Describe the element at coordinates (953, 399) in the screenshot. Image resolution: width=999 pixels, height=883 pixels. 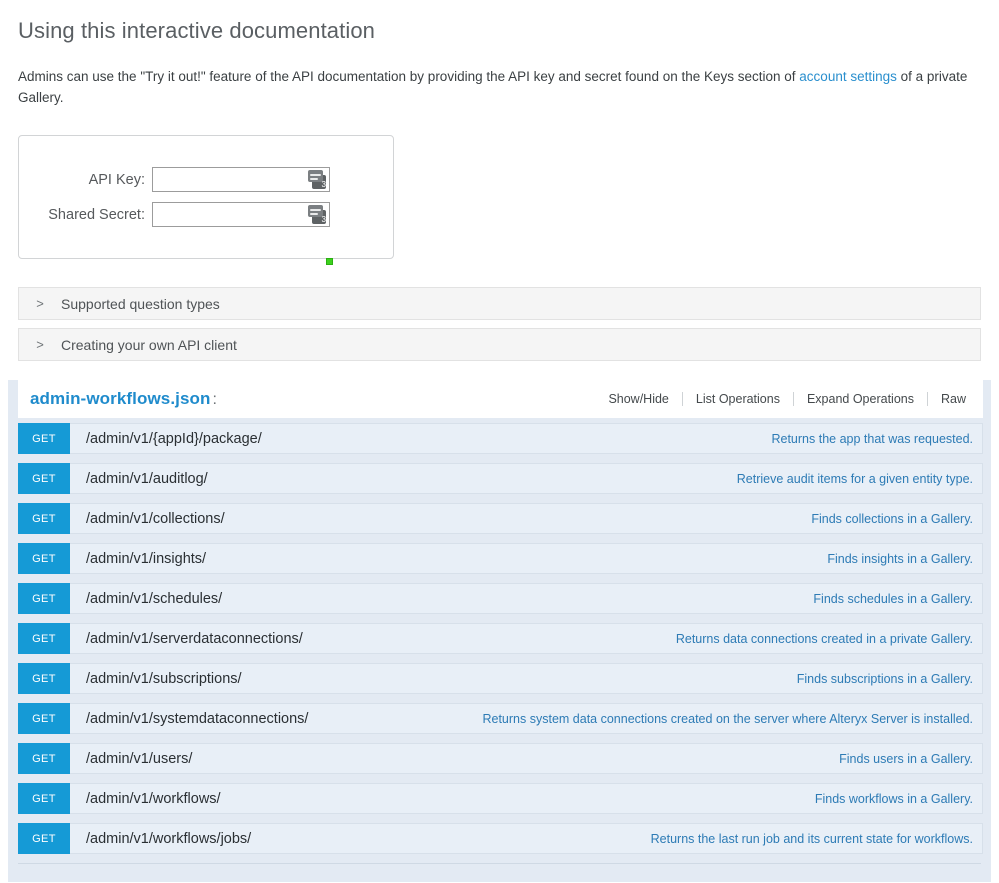
I see `raw-link: Raw` at that location.